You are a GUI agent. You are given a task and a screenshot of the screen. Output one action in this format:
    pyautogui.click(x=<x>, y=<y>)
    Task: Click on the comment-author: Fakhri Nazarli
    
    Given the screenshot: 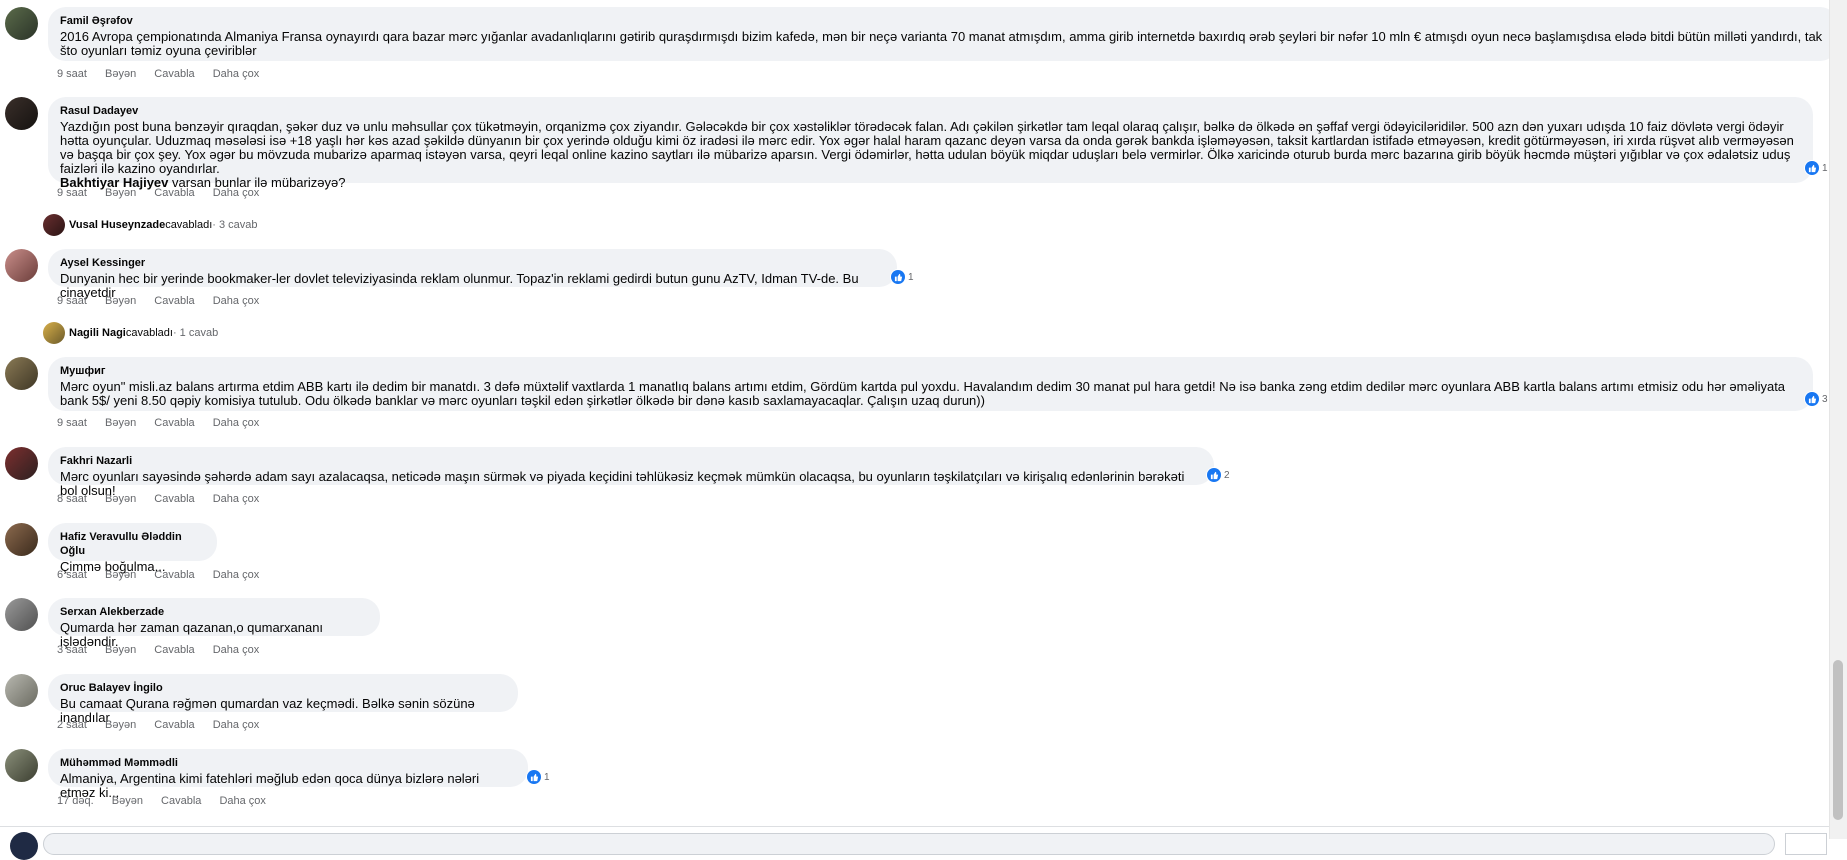 What is the action you would take?
    pyautogui.click(x=631, y=461)
    